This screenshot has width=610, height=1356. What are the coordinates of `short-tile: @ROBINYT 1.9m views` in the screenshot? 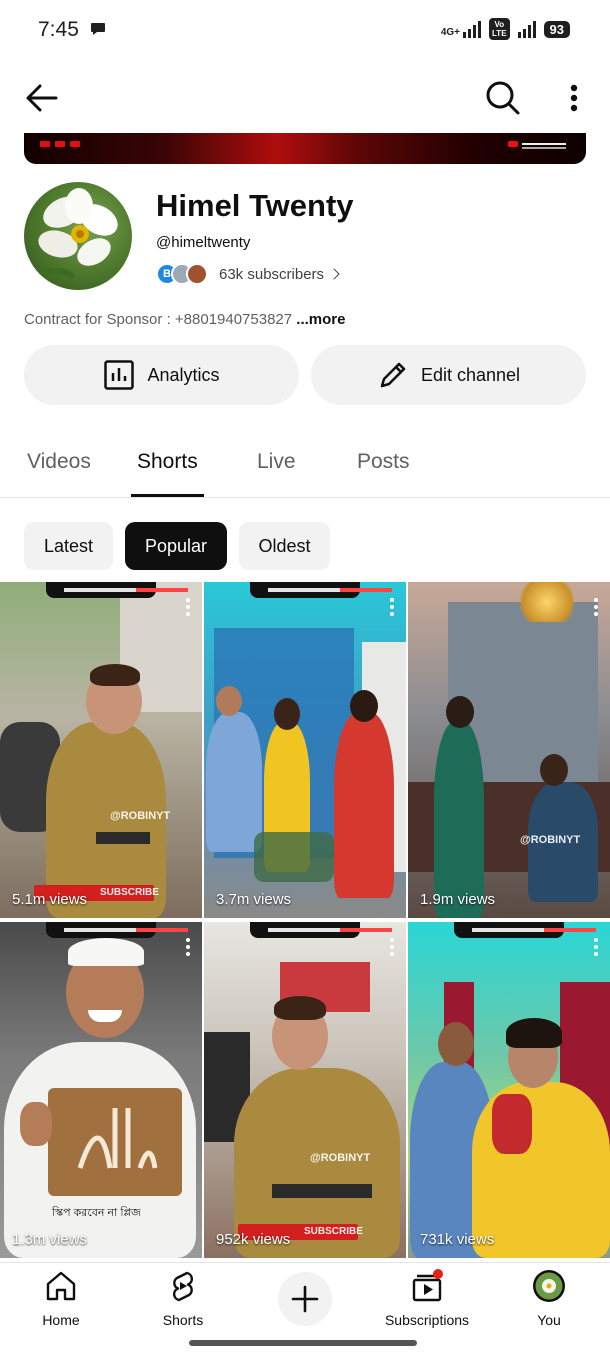 It's located at (509, 750).